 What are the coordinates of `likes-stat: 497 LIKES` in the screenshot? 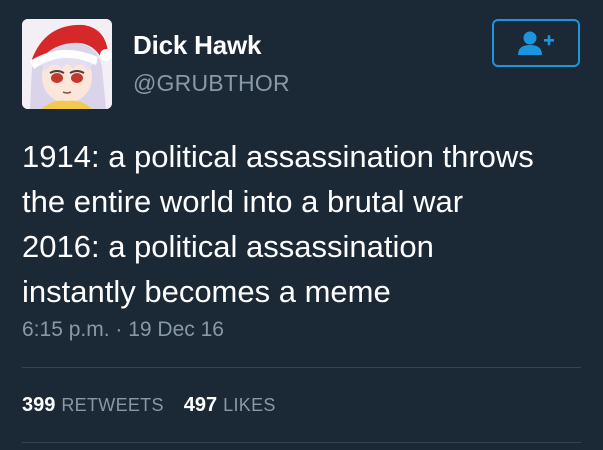 It's located at (230, 405).